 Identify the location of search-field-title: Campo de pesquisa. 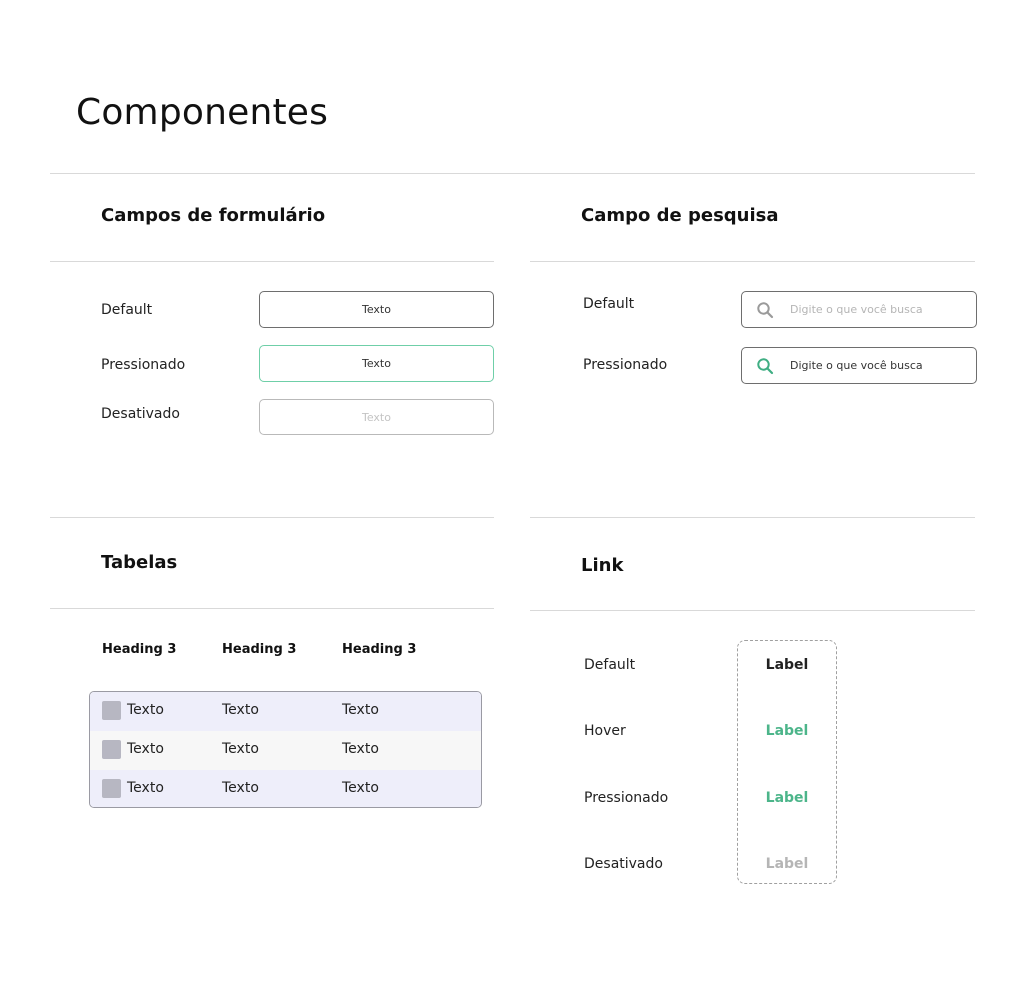
(680, 215).